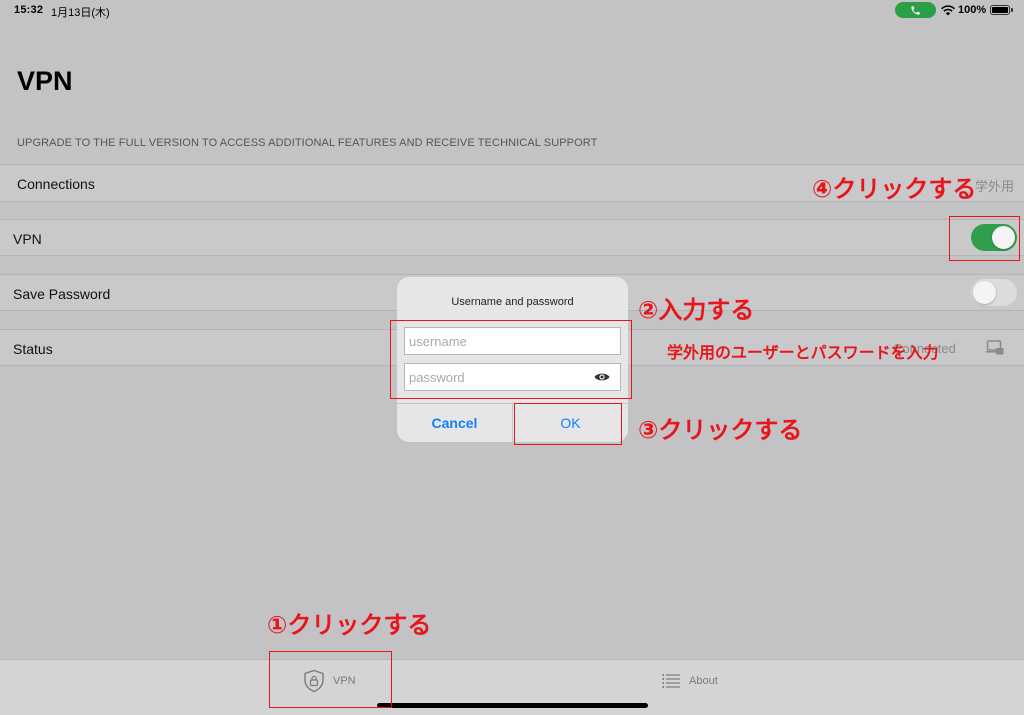  What do you see at coordinates (33, 349) in the screenshot?
I see `status-label: Status` at bounding box center [33, 349].